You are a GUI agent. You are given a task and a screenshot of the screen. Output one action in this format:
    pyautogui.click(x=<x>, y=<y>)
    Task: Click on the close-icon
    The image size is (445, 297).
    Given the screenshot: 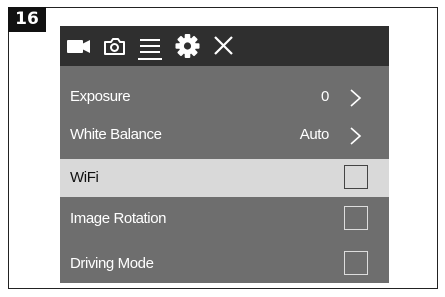 What is the action you would take?
    pyautogui.click(x=223, y=45)
    